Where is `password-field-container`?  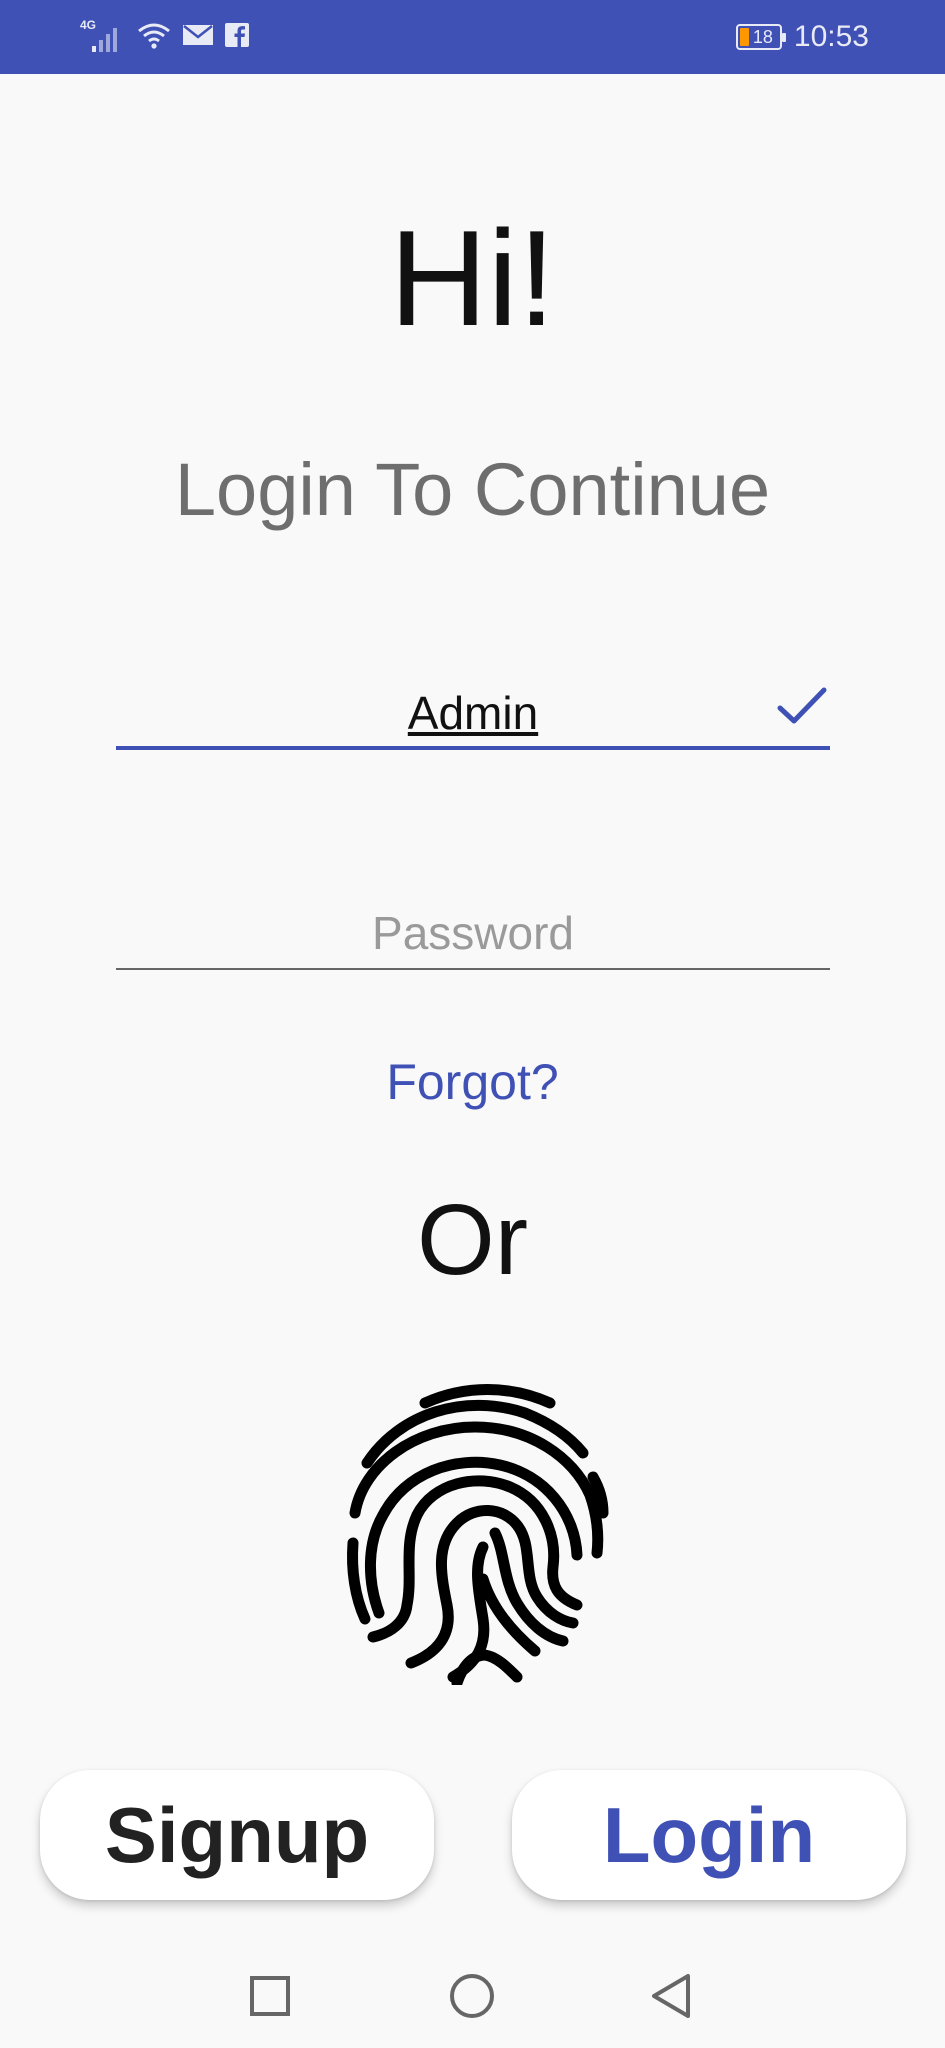 password-field-container is located at coordinates (473, 934).